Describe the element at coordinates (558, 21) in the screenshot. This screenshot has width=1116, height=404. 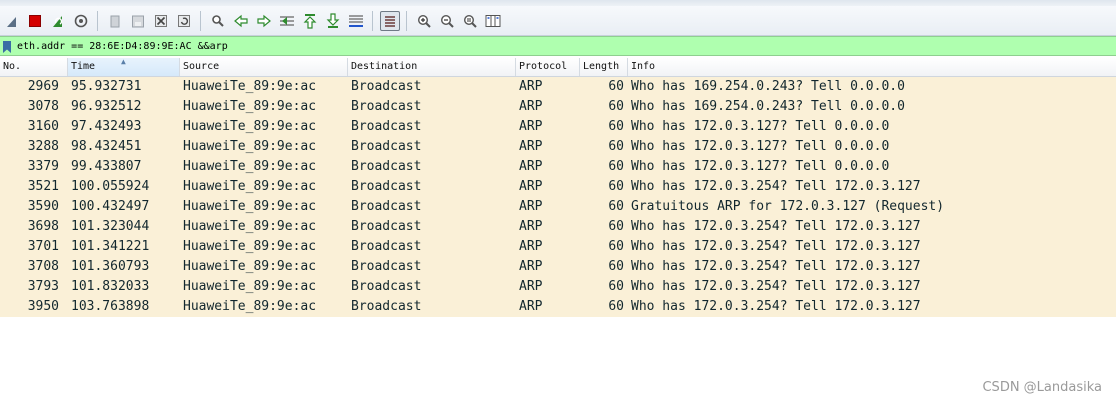
I see `main-toolbar` at that location.